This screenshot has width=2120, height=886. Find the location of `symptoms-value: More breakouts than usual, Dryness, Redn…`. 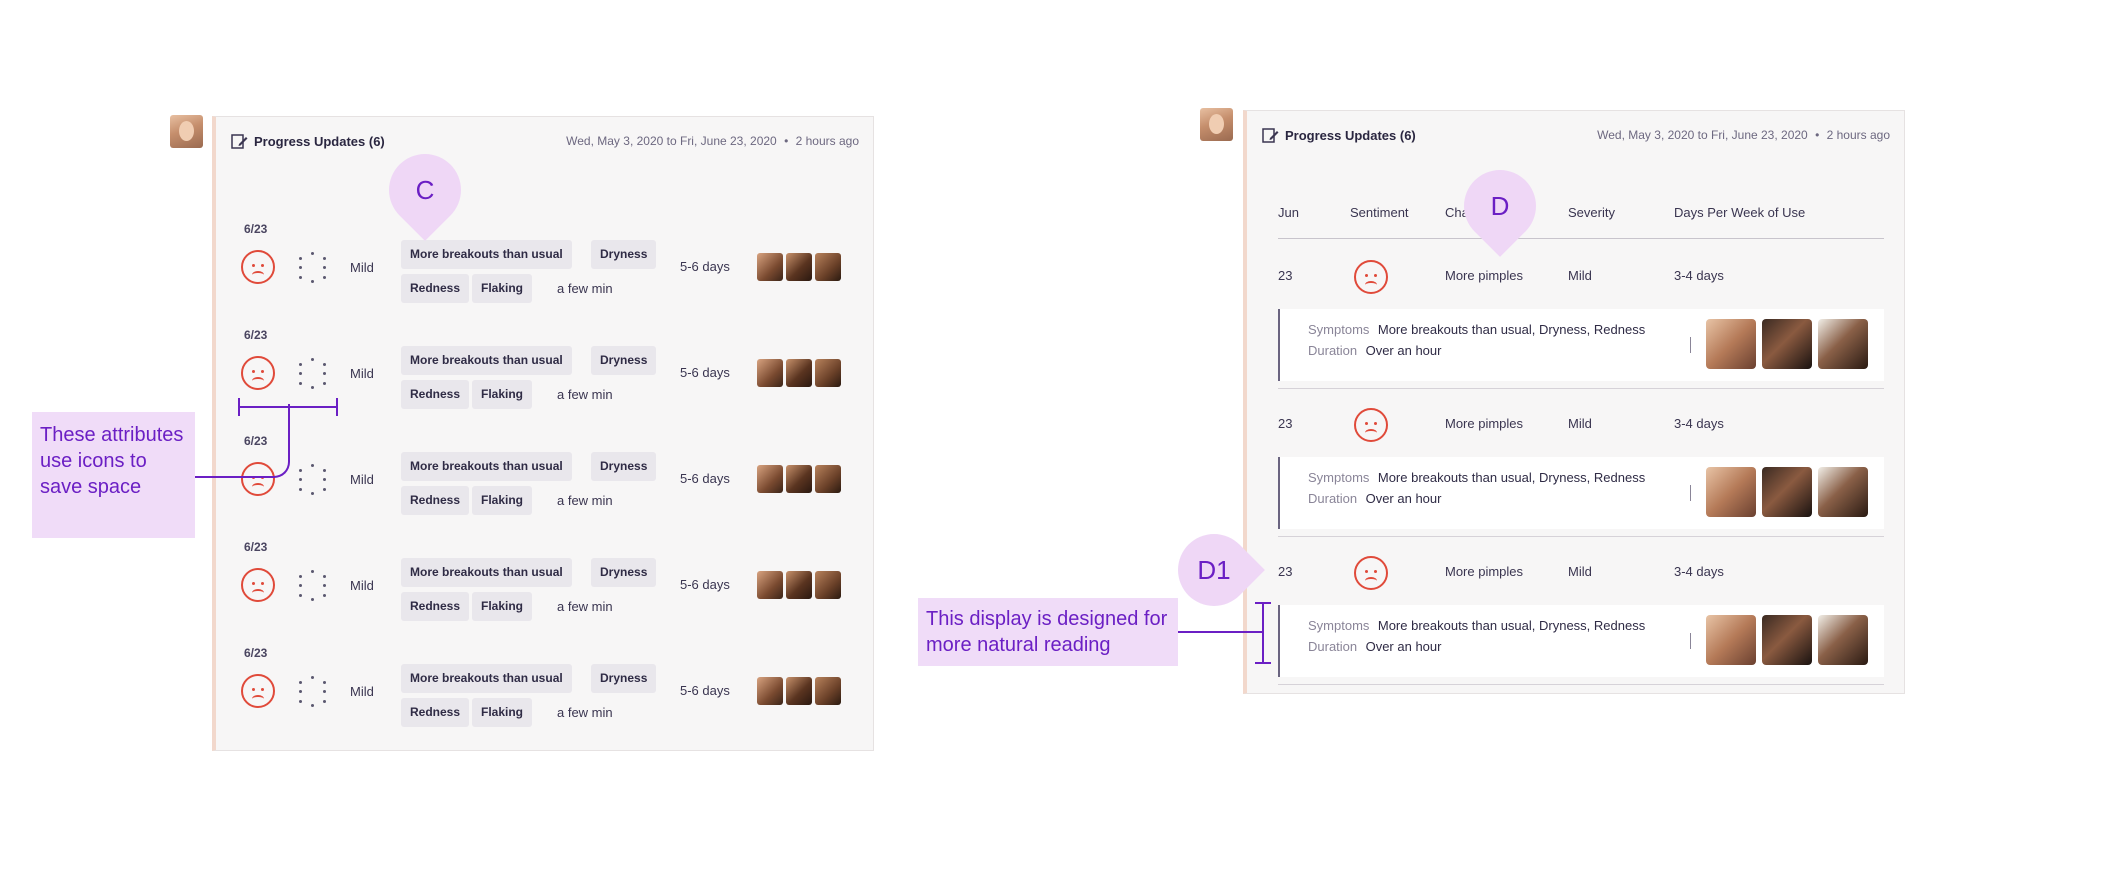

symptoms-value: More breakouts than usual, Dryness, Redn… is located at coordinates (1511, 329).